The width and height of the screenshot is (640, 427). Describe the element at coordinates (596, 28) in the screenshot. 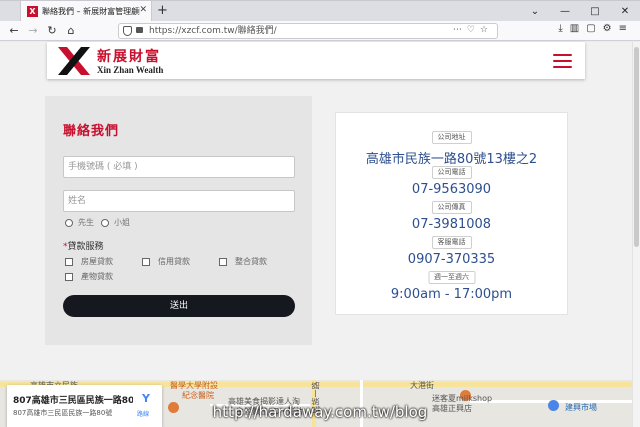

I see `toolbar-icons: ⤓▥▢⚙≡` at that location.